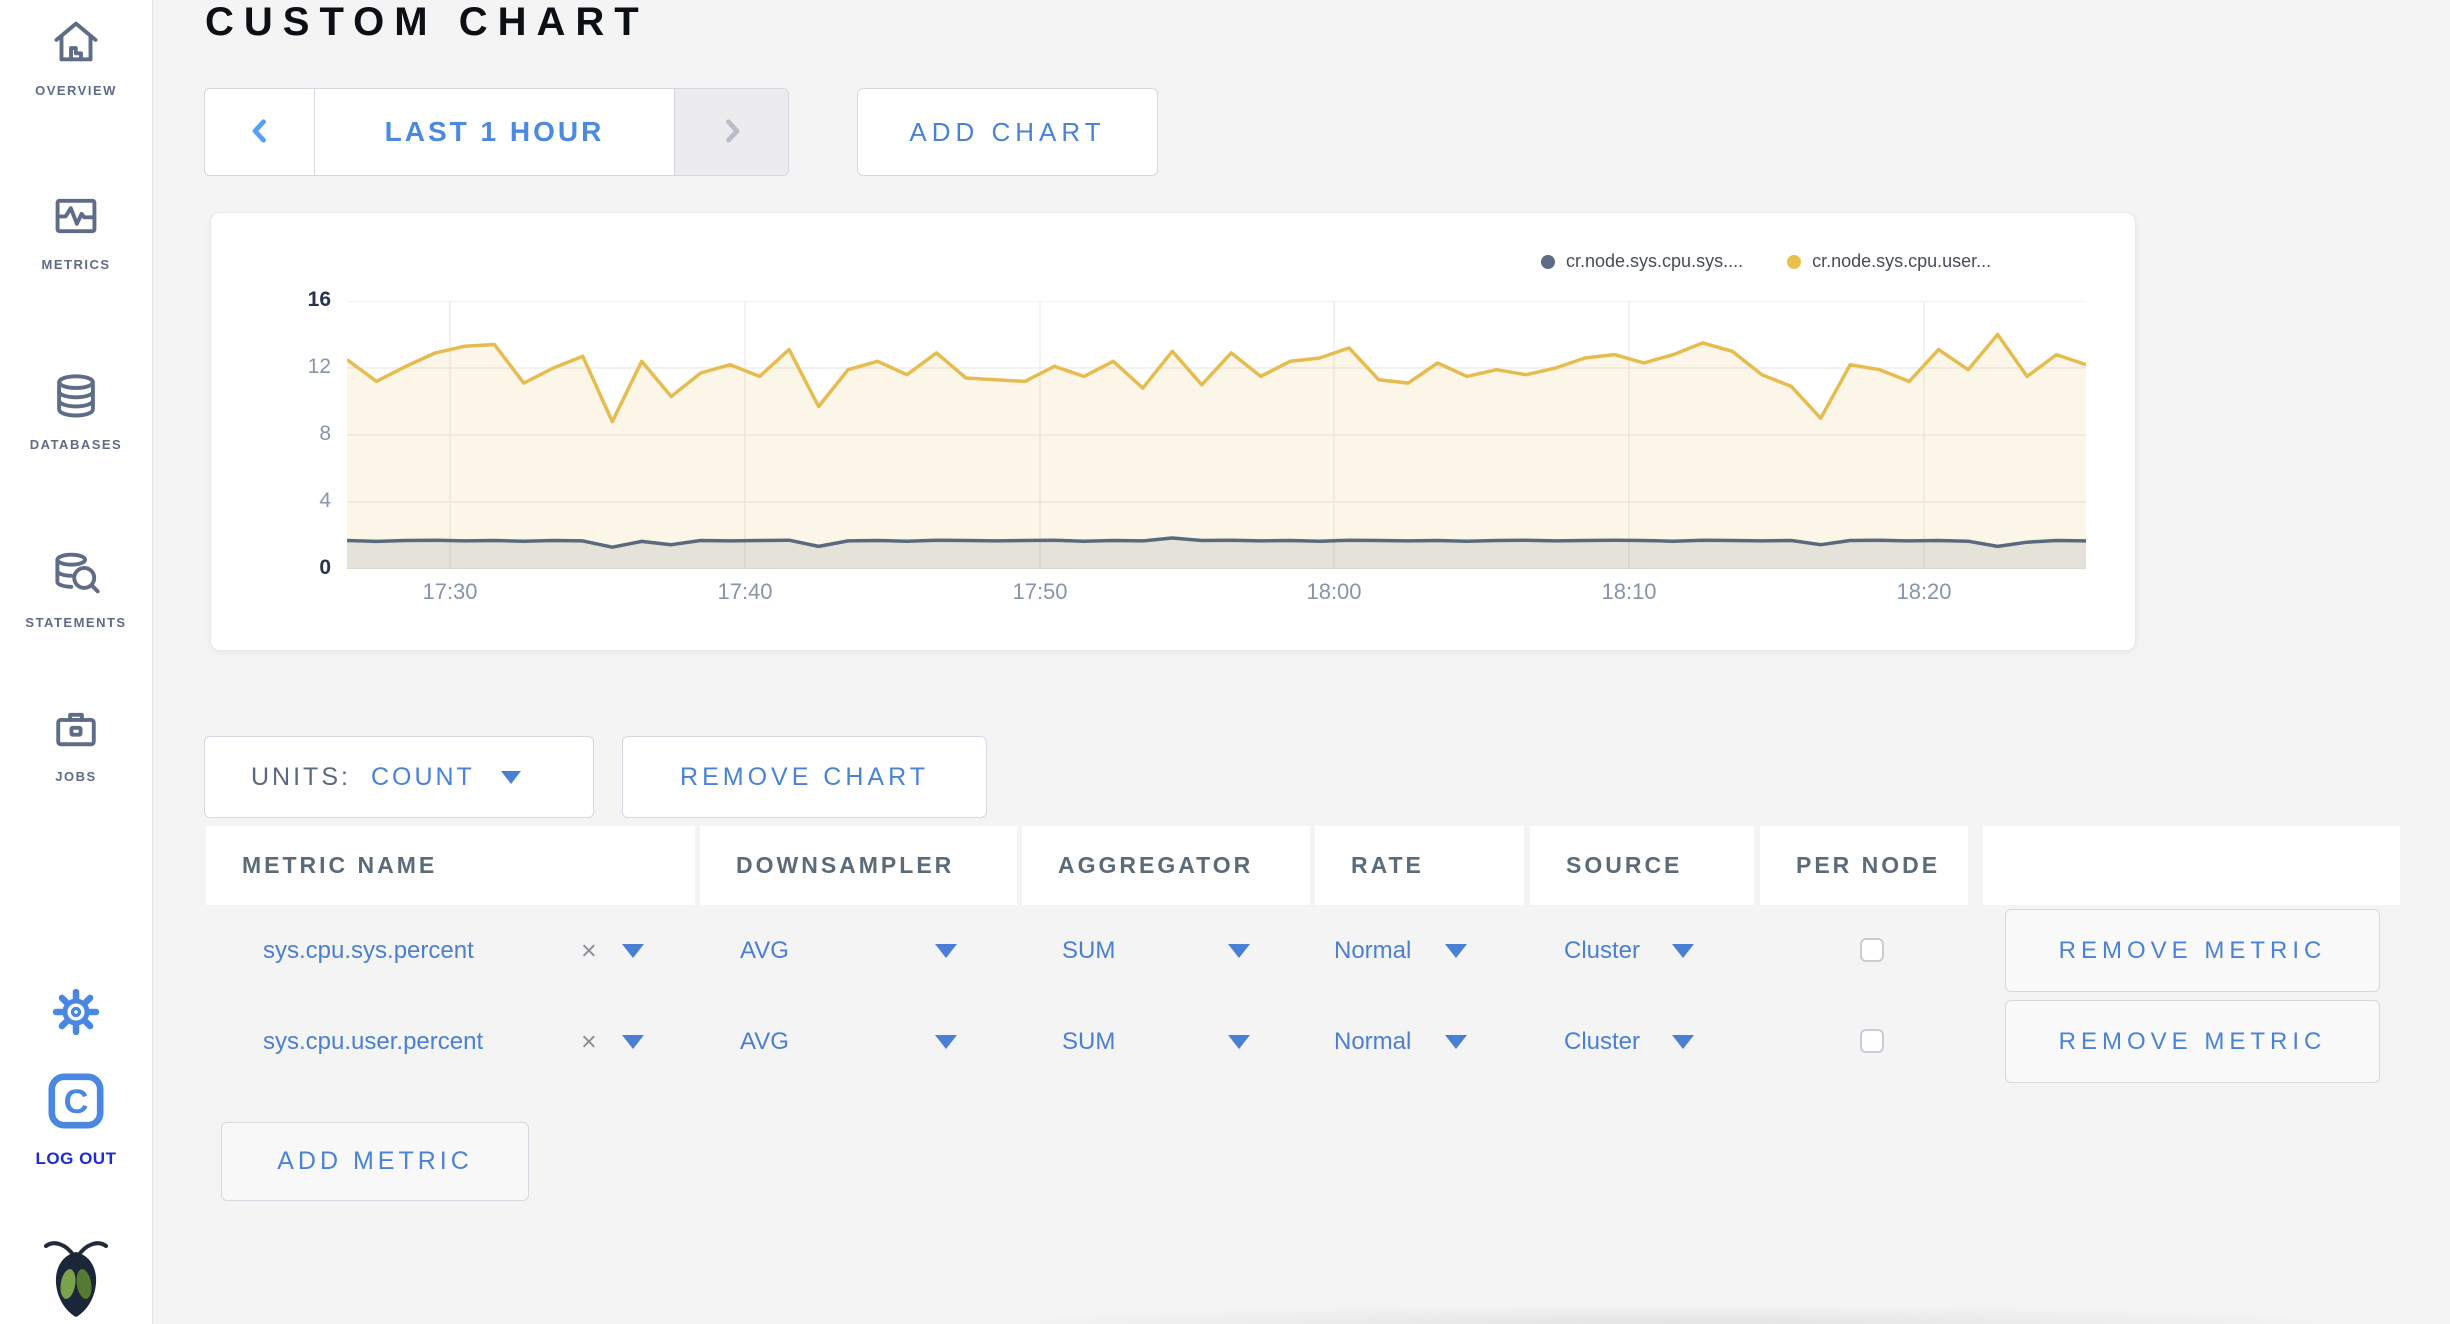 The height and width of the screenshot is (1324, 2450). Describe the element at coordinates (427, 22) in the screenshot. I see `page-title: CUSTOM CHART` at that location.